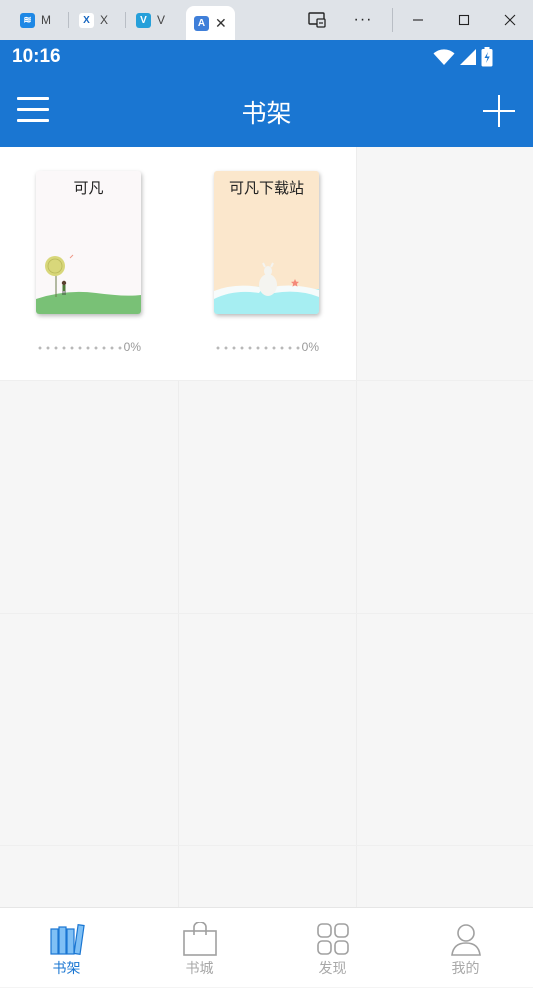 This screenshot has height=988, width=533. What do you see at coordinates (317, 20) in the screenshot?
I see `screen-cast-icon` at bounding box center [317, 20].